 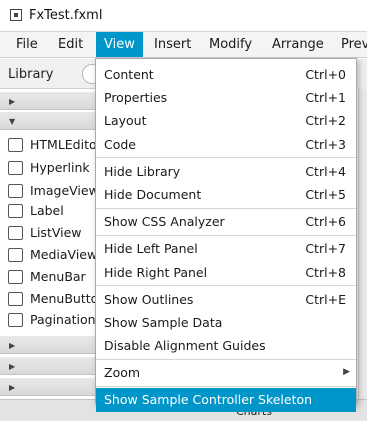 What do you see at coordinates (122, 373) in the screenshot?
I see `menu-item-label: Zoom` at bounding box center [122, 373].